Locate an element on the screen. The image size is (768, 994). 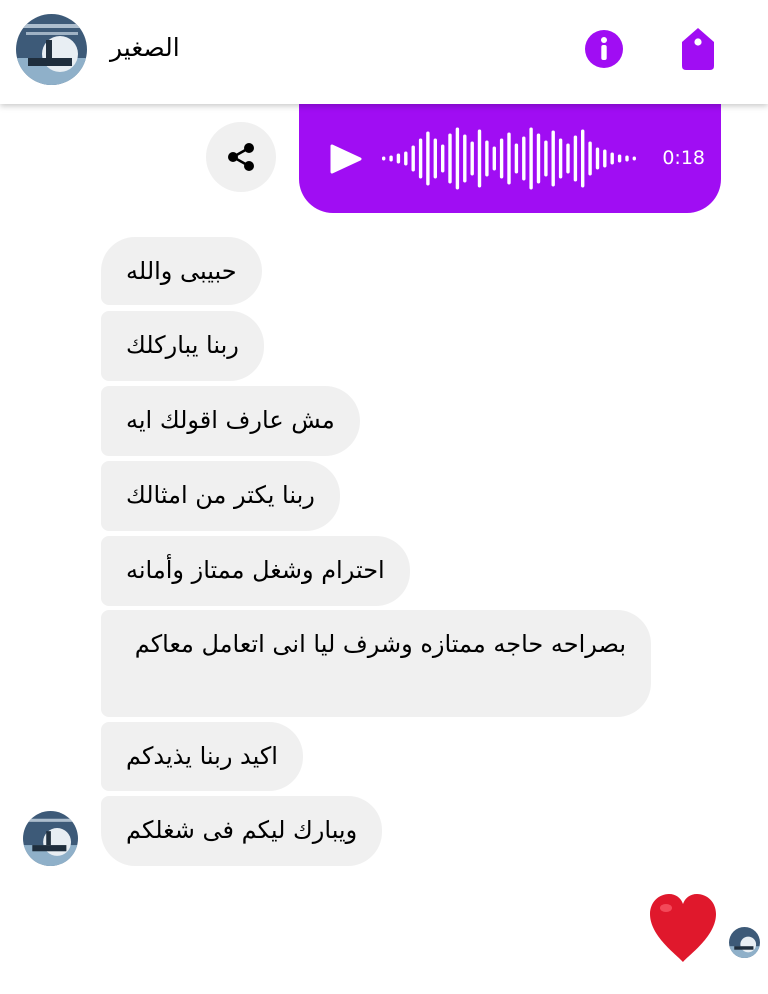
message-bubble: اكيد ربنا يذيدكم is located at coordinates (202, 756).